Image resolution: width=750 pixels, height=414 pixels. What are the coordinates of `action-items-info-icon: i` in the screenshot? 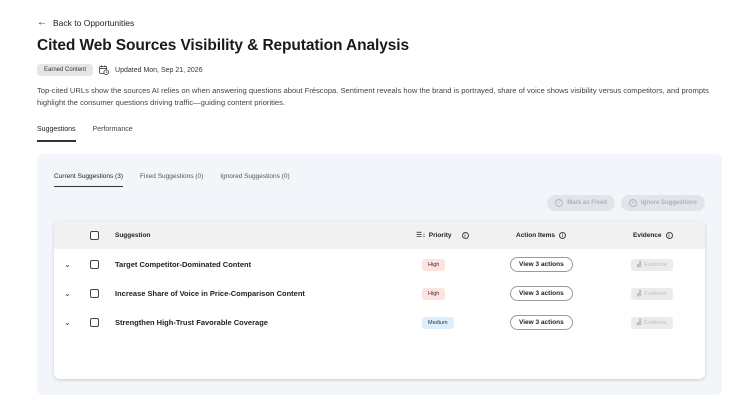 It's located at (563, 235).